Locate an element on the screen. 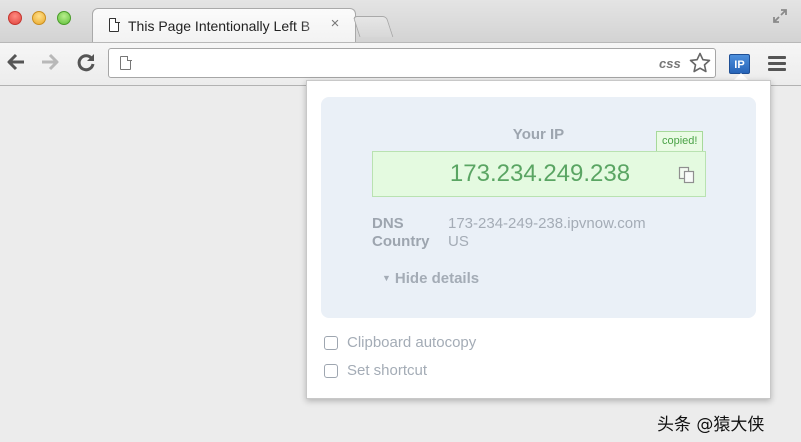  ip-extension-button: IP is located at coordinates (739, 64).